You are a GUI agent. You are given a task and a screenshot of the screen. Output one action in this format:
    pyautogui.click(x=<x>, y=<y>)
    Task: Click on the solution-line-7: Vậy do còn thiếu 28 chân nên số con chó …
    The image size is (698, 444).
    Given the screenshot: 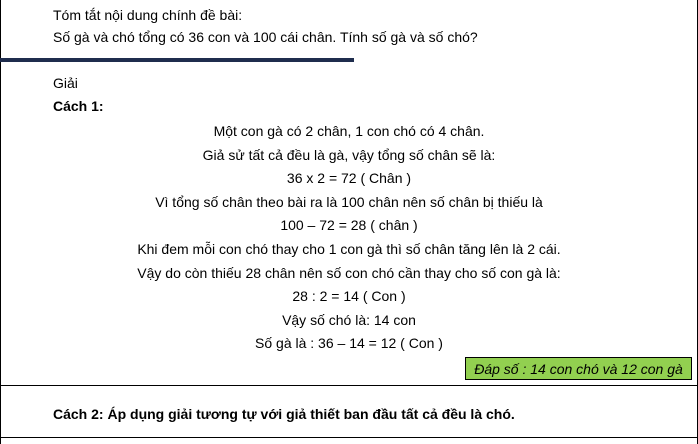 What is the action you would take?
    pyautogui.click(x=349, y=273)
    